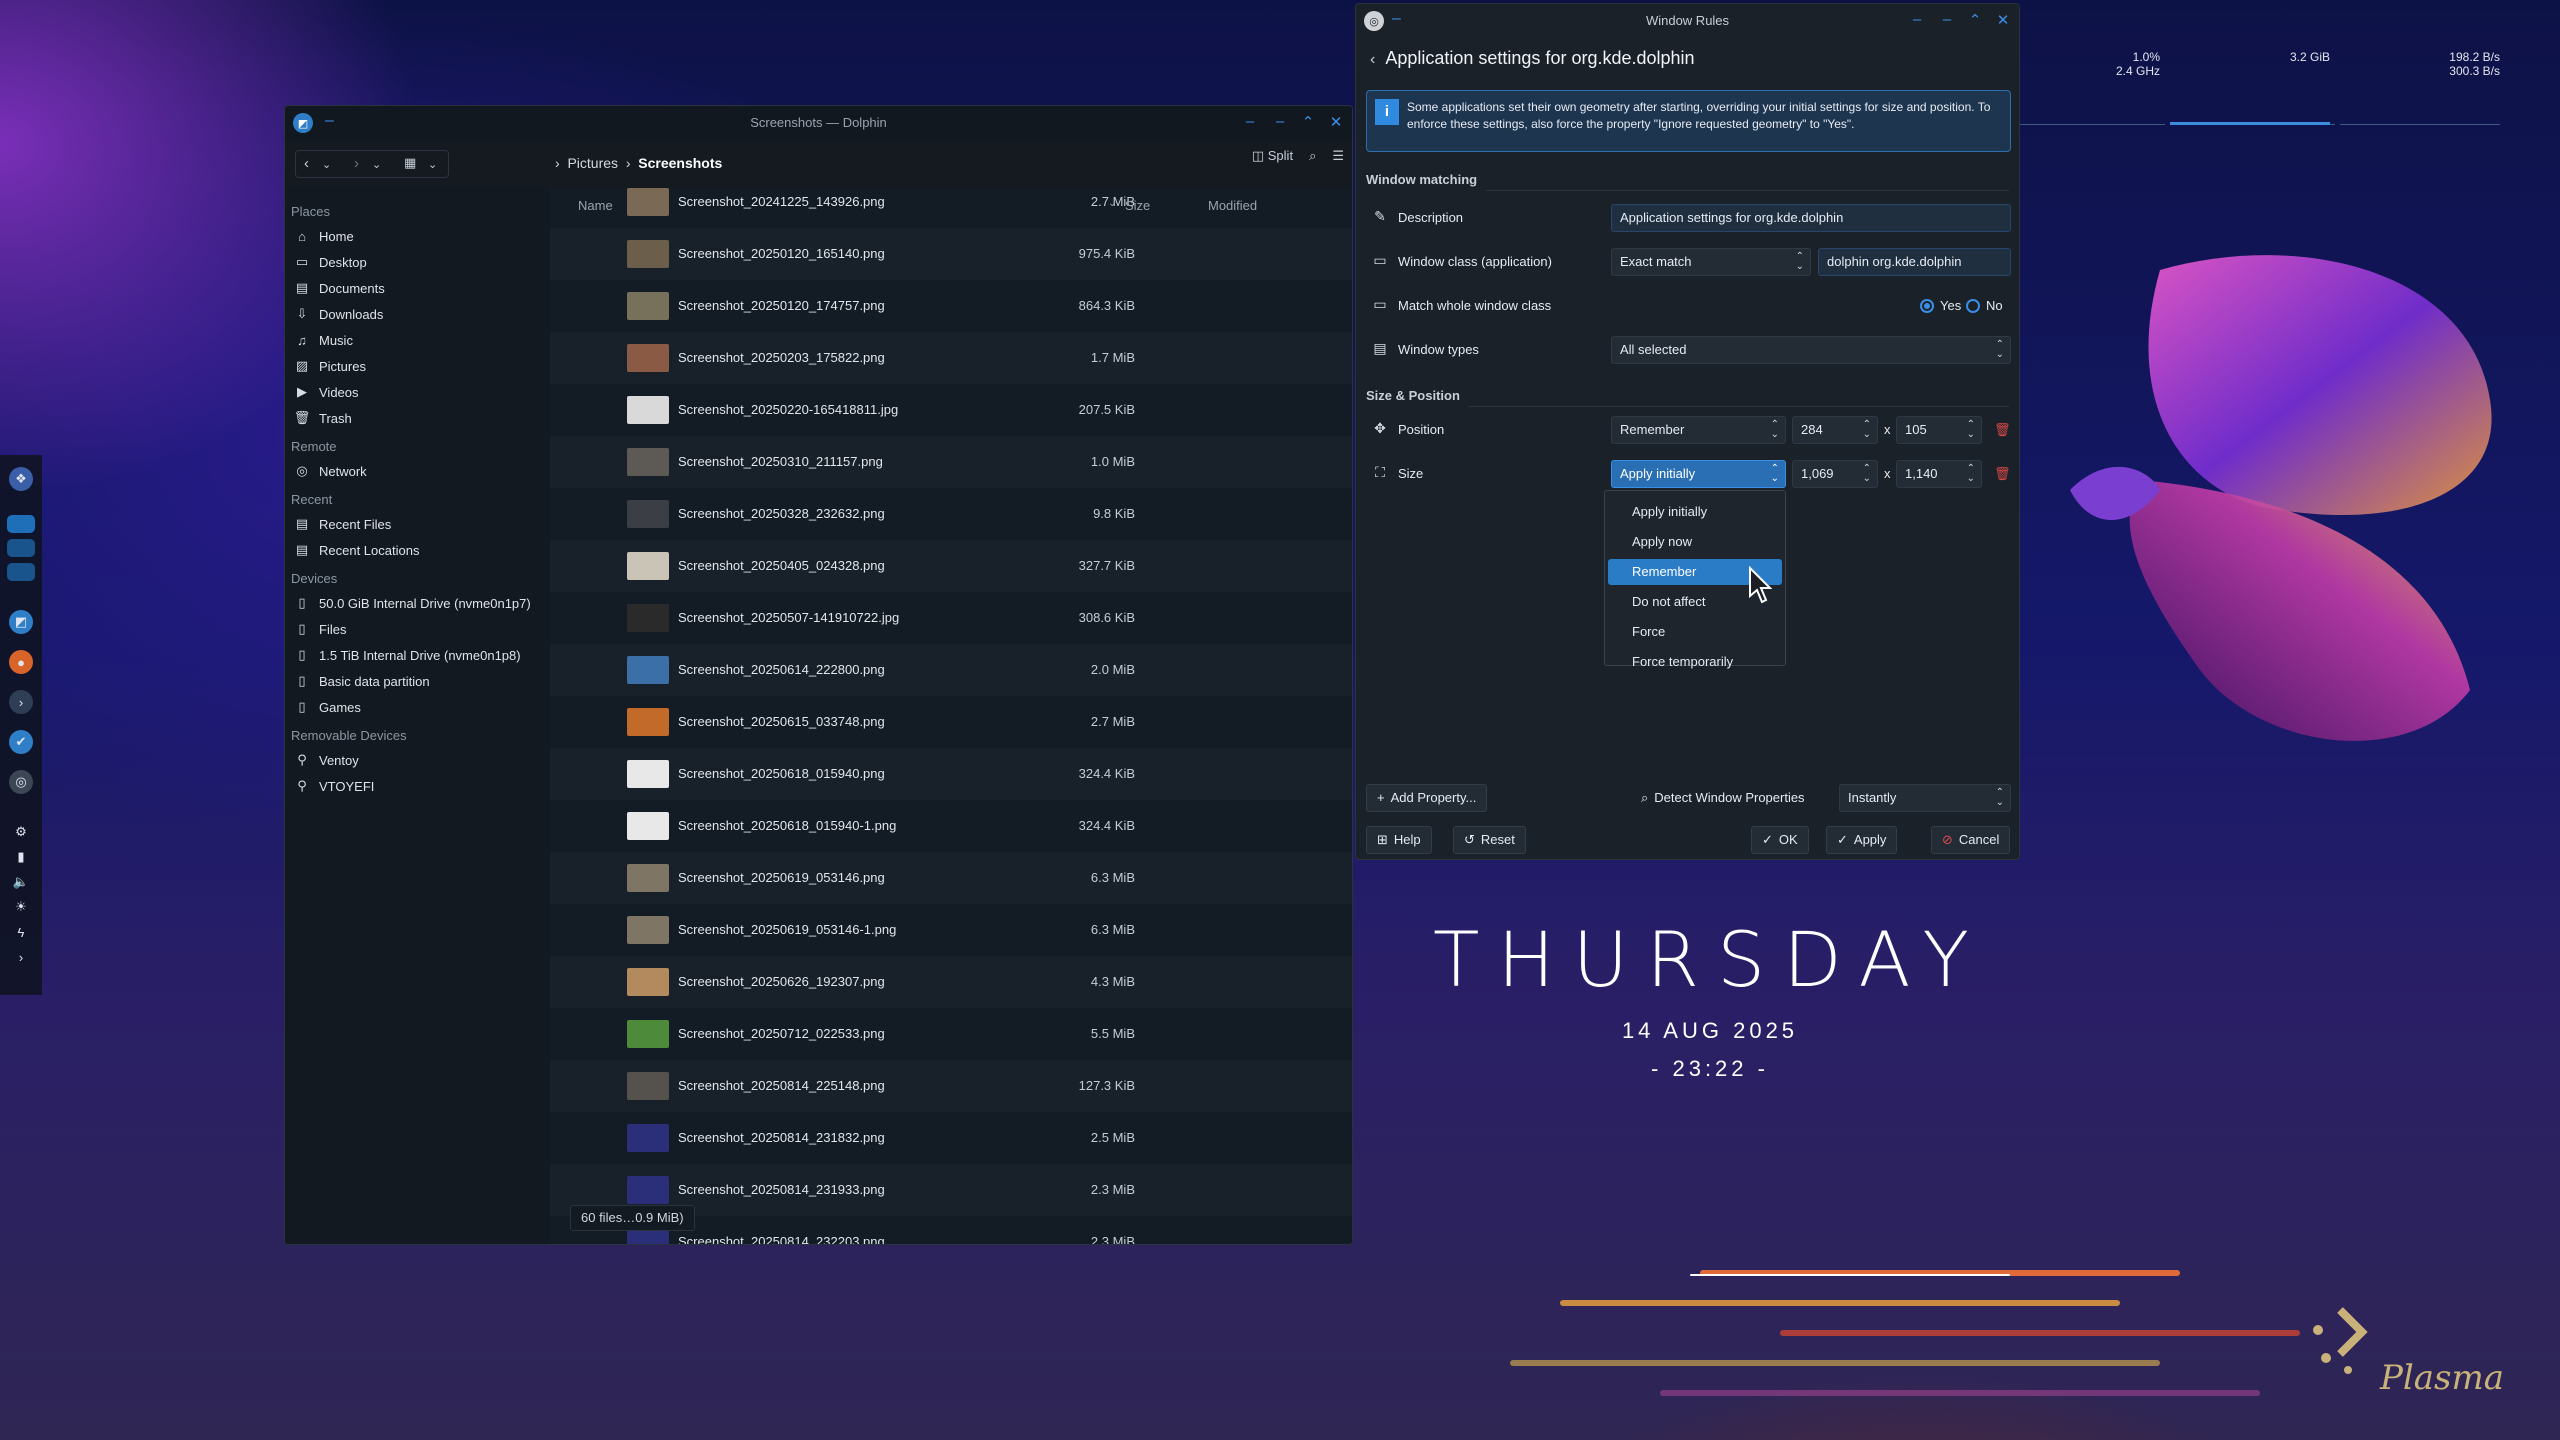 Image resolution: width=2560 pixels, height=1440 pixels. I want to click on position-x-spinbox: 284 ⌃ ⌄, so click(1835, 430).